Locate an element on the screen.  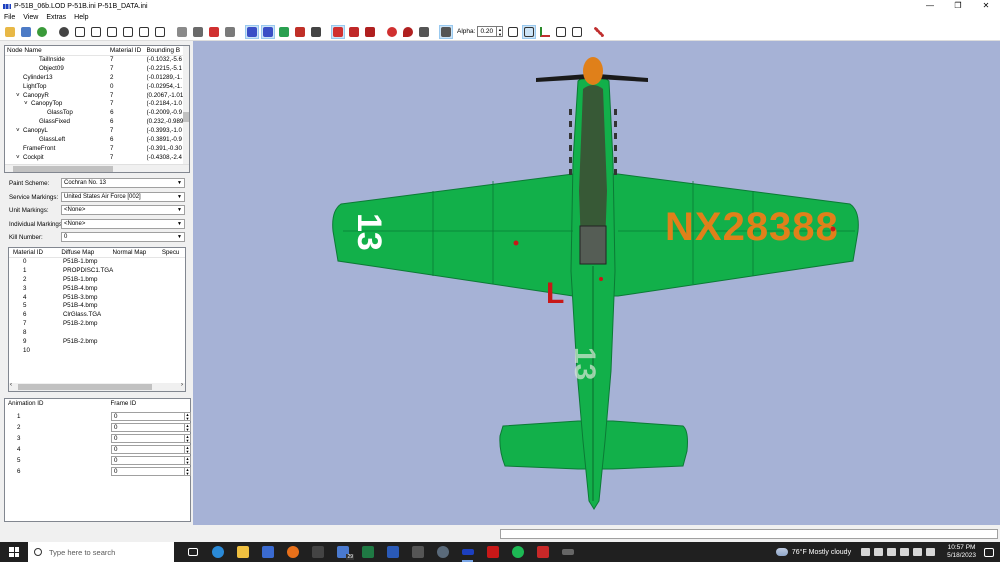
service-markings-select: United States Air Force [002] ▼ is located at coordinates (123, 197).